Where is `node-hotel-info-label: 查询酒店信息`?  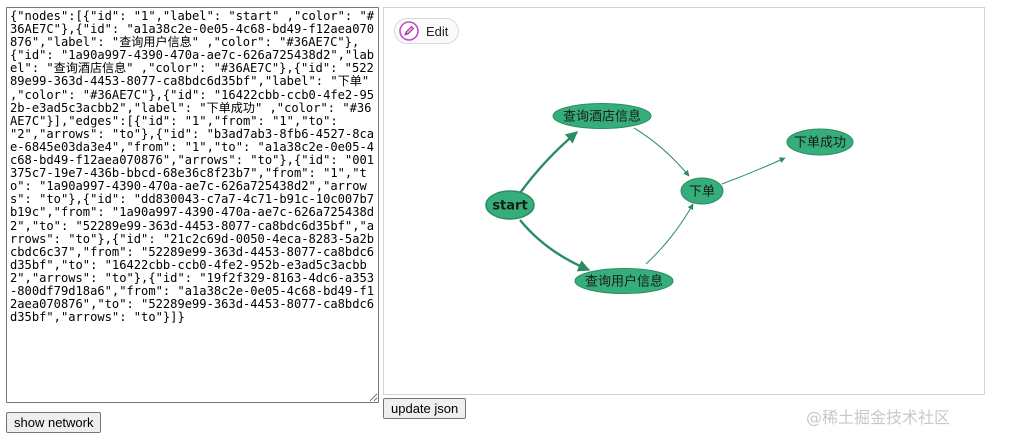
node-hotel-info-label: 查询酒店信息 is located at coordinates (602, 117).